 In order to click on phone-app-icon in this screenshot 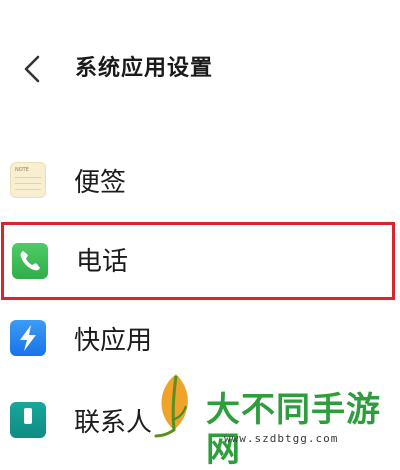, I will do `click(30, 261)`.